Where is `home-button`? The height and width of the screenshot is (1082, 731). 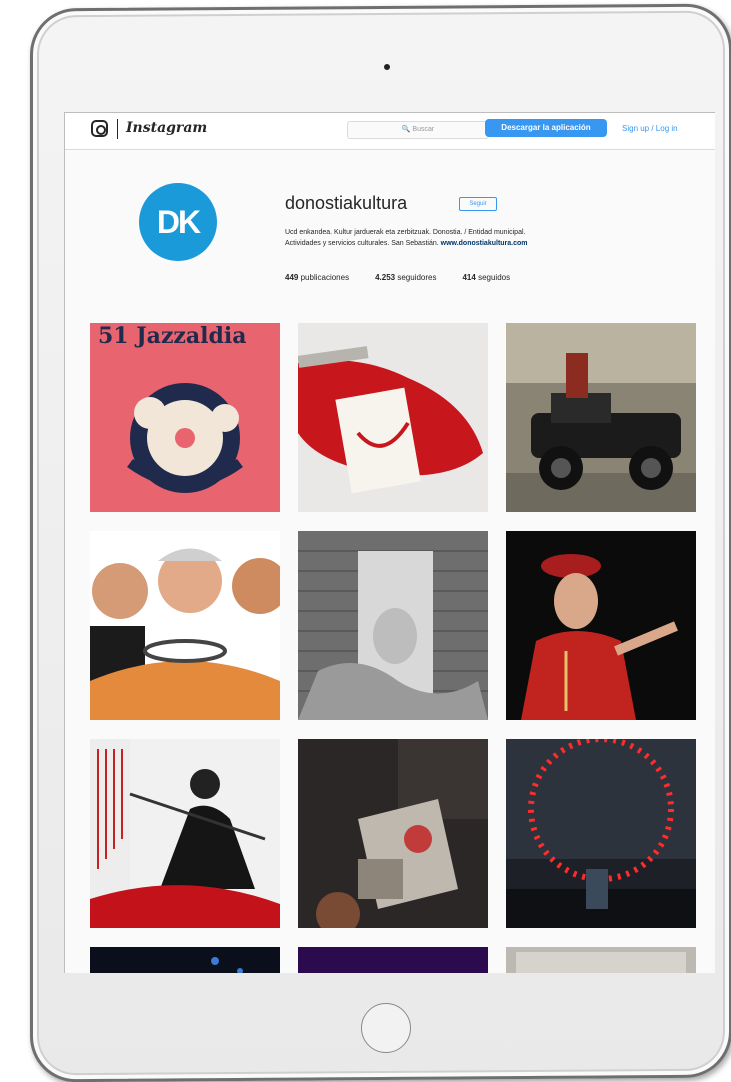
home-button is located at coordinates (386, 1028).